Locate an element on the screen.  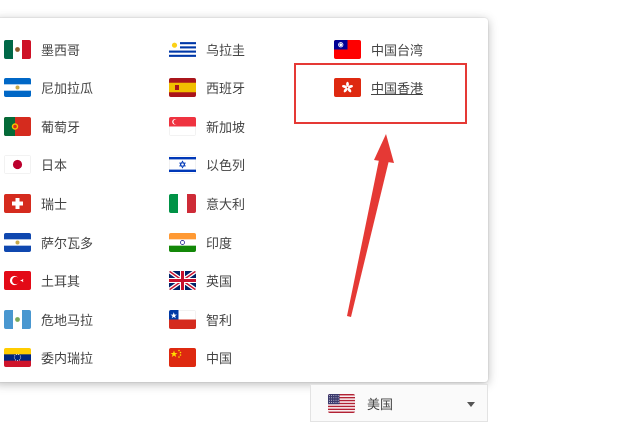
annotation-arrow-icon is located at coordinates (370, 225).